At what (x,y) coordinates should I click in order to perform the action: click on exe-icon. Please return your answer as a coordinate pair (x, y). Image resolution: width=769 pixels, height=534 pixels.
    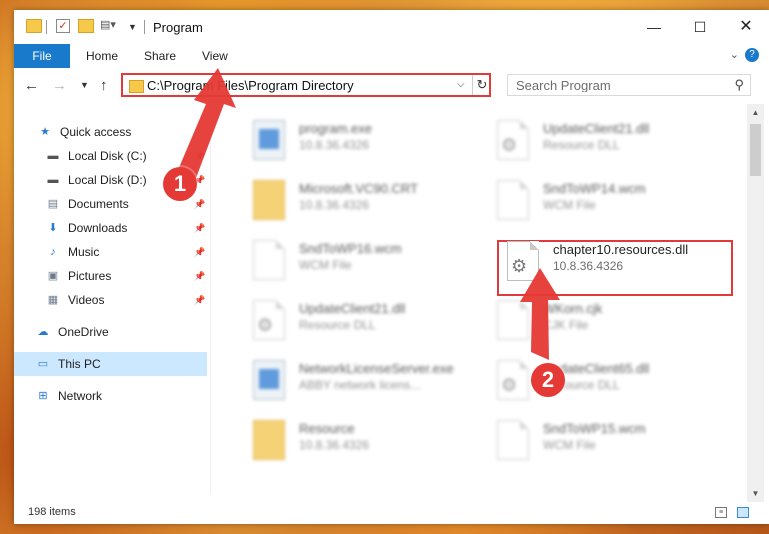
    Looking at the image, I should click on (269, 380).